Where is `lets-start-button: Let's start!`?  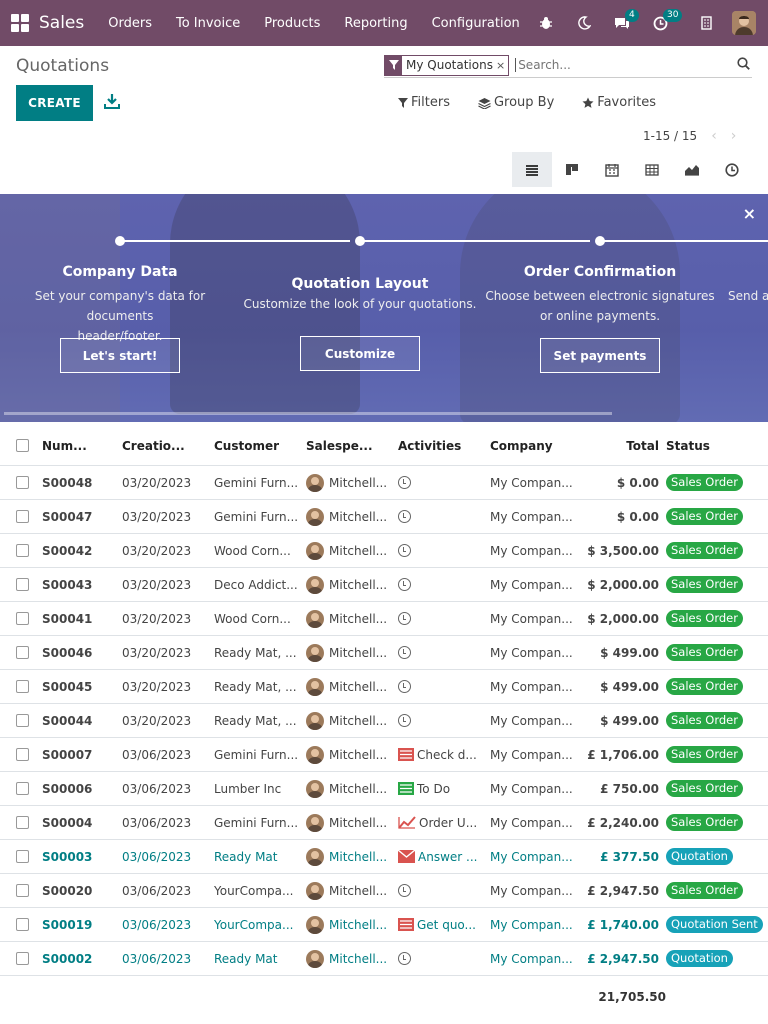
lets-start-button: Let's start! is located at coordinates (120, 355).